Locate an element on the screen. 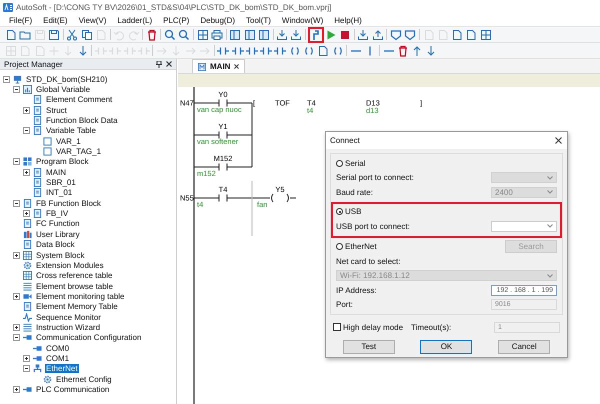  tree-item: EtherNet is located at coordinates (62, 369).